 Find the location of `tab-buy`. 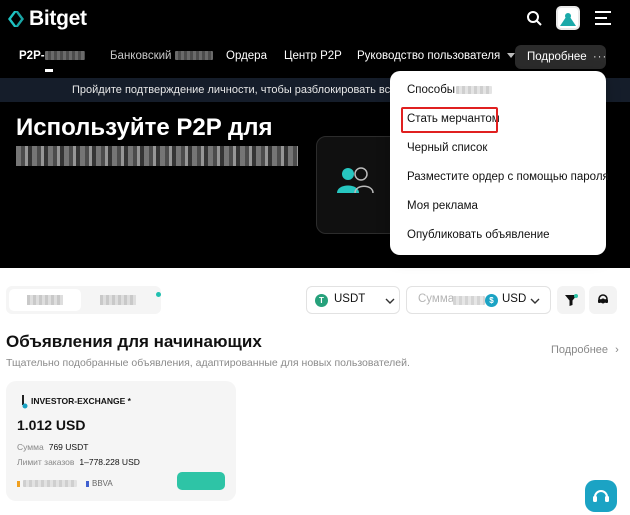

tab-buy is located at coordinates (45, 300).